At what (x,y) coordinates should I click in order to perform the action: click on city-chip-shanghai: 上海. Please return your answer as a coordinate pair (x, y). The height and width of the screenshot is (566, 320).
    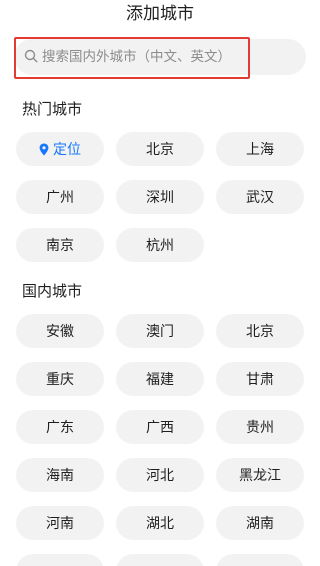
    Looking at the image, I should click on (260, 149).